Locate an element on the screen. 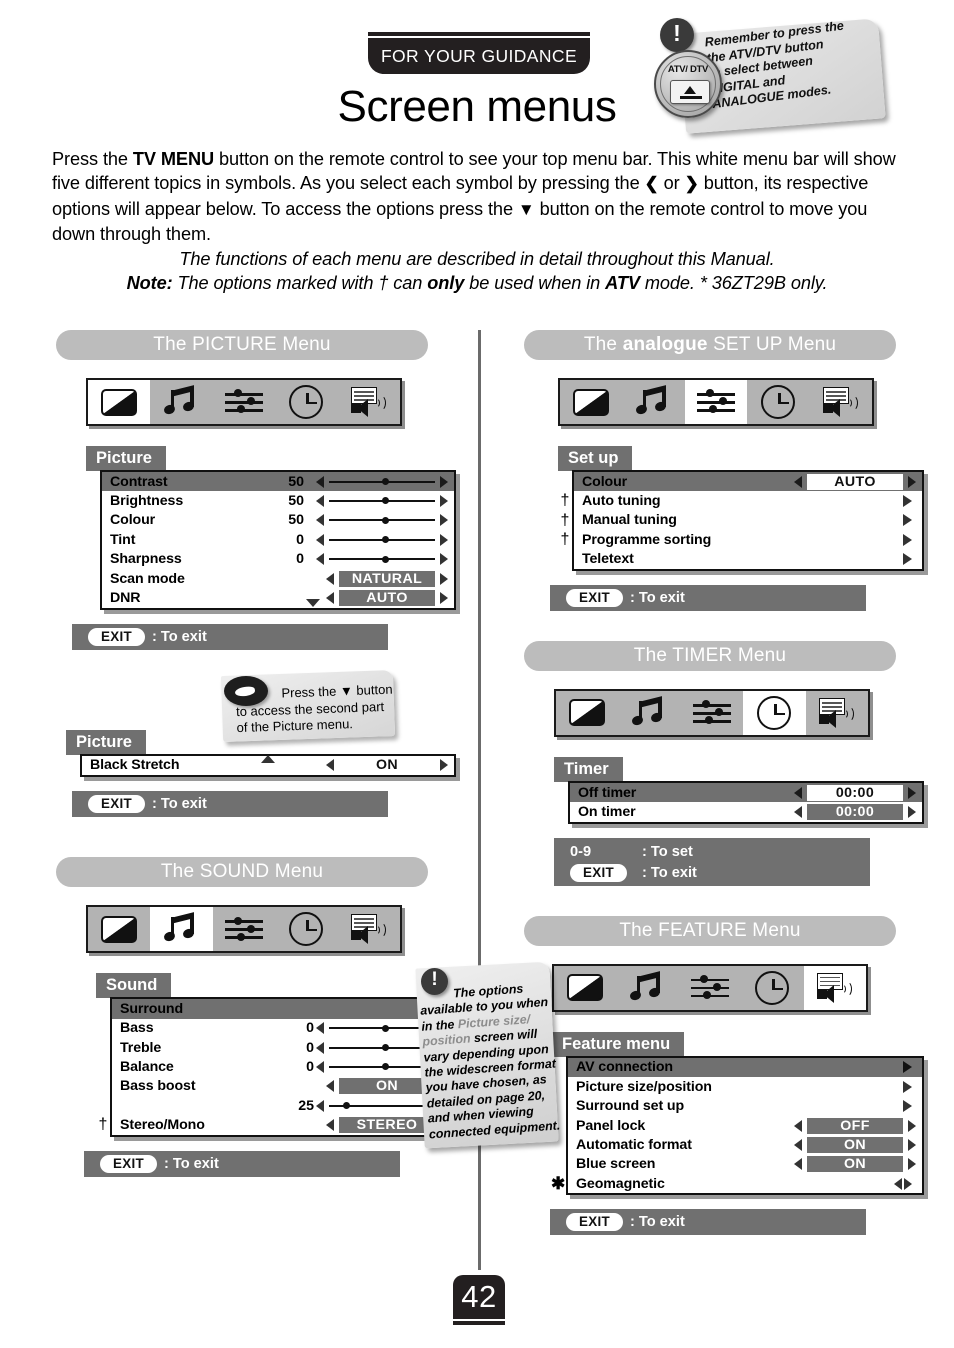  osd-row: Contrast 50 is located at coordinates (278, 482).